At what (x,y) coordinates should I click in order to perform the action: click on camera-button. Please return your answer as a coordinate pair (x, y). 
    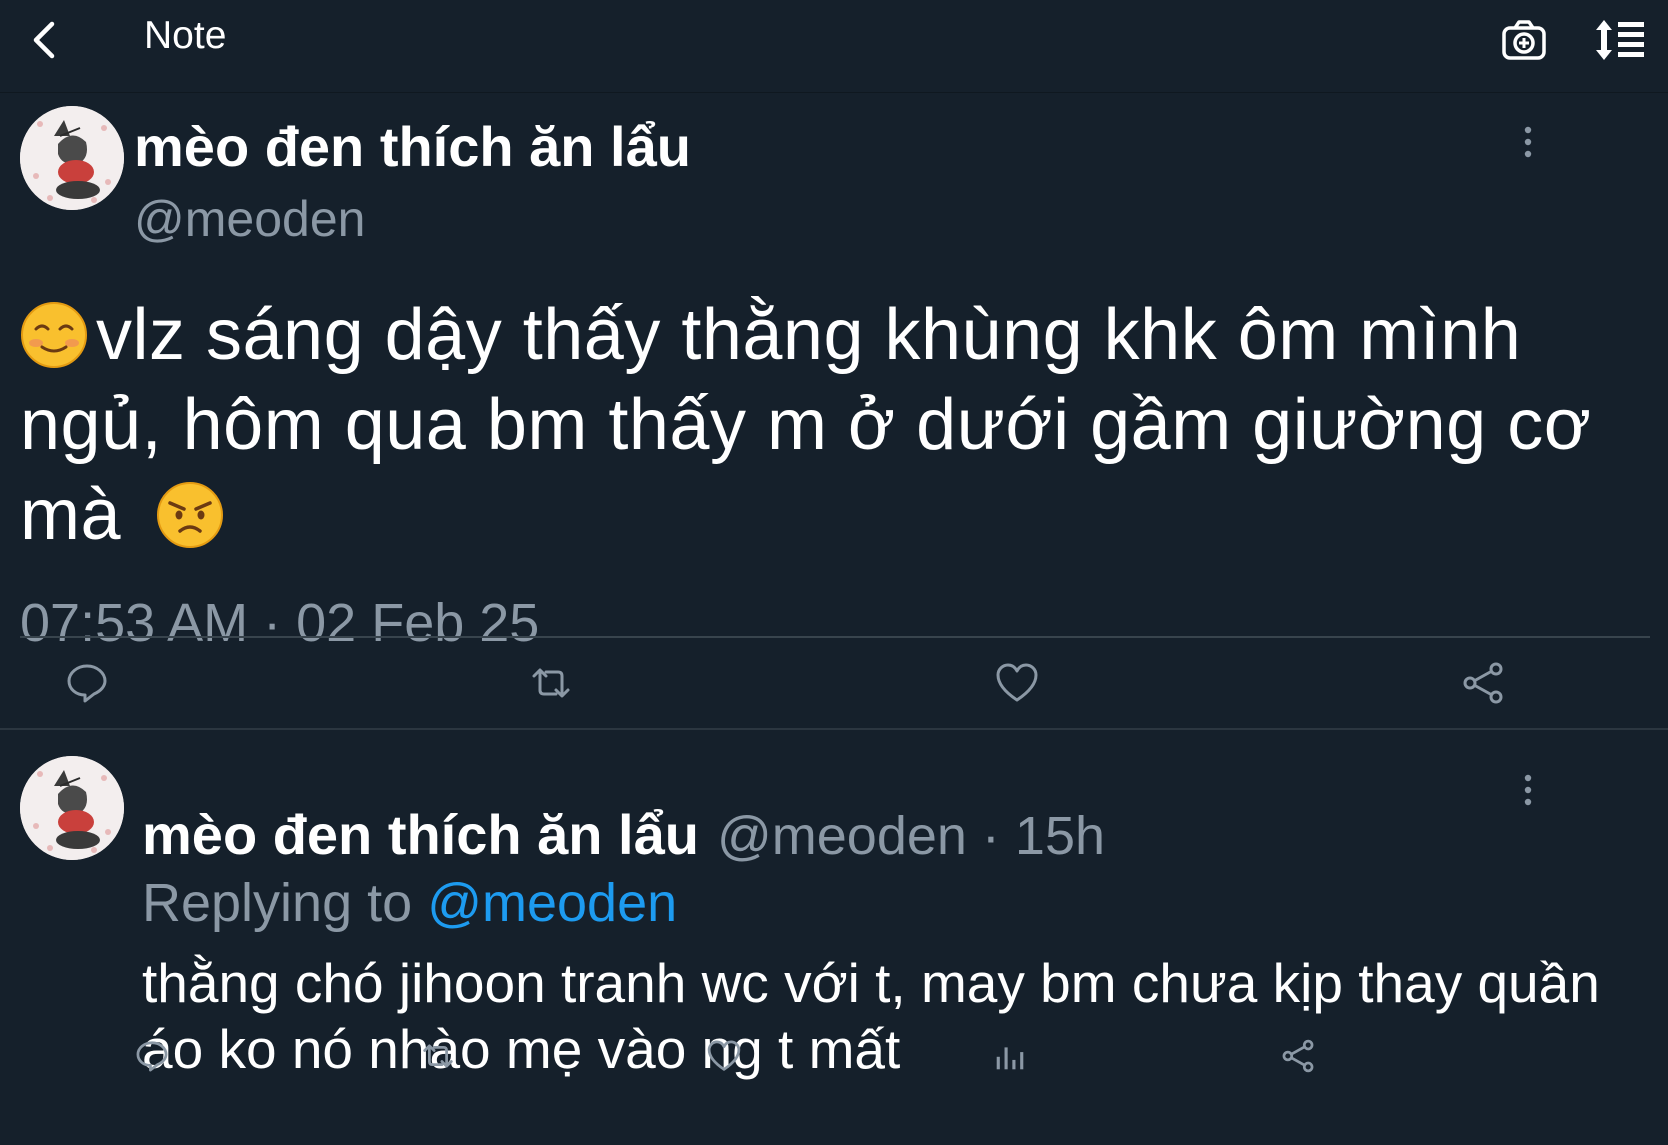
    Looking at the image, I should click on (1524, 40).